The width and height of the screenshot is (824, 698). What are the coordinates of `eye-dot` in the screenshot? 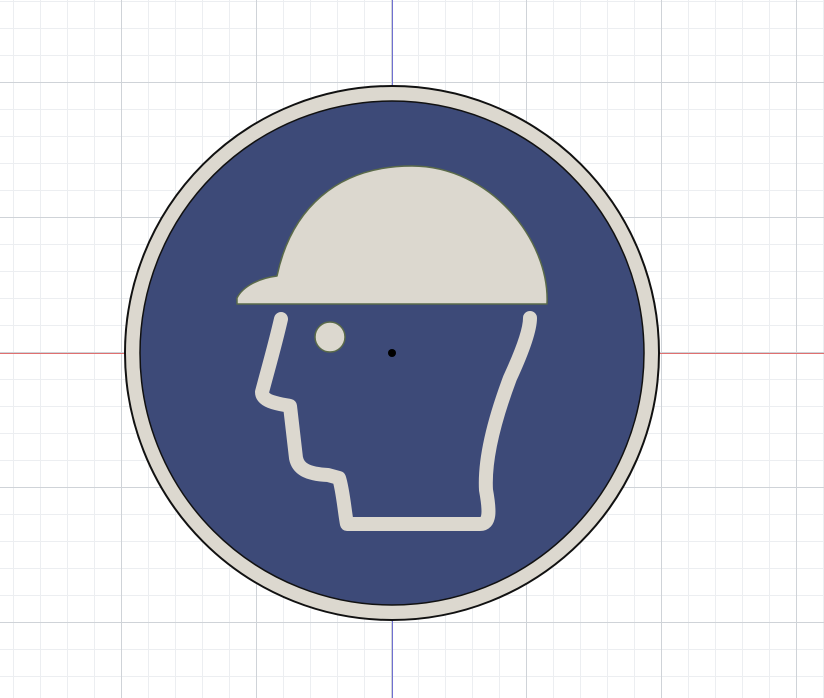 It's located at (330, 337).